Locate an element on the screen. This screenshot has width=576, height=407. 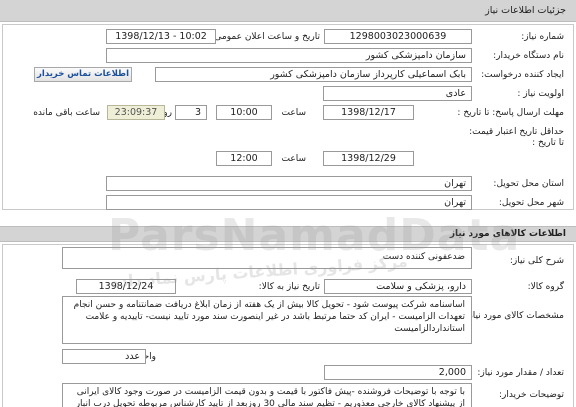
page-title: جزئیات اطلاعات نیاز is located at coordinates (525, 10).